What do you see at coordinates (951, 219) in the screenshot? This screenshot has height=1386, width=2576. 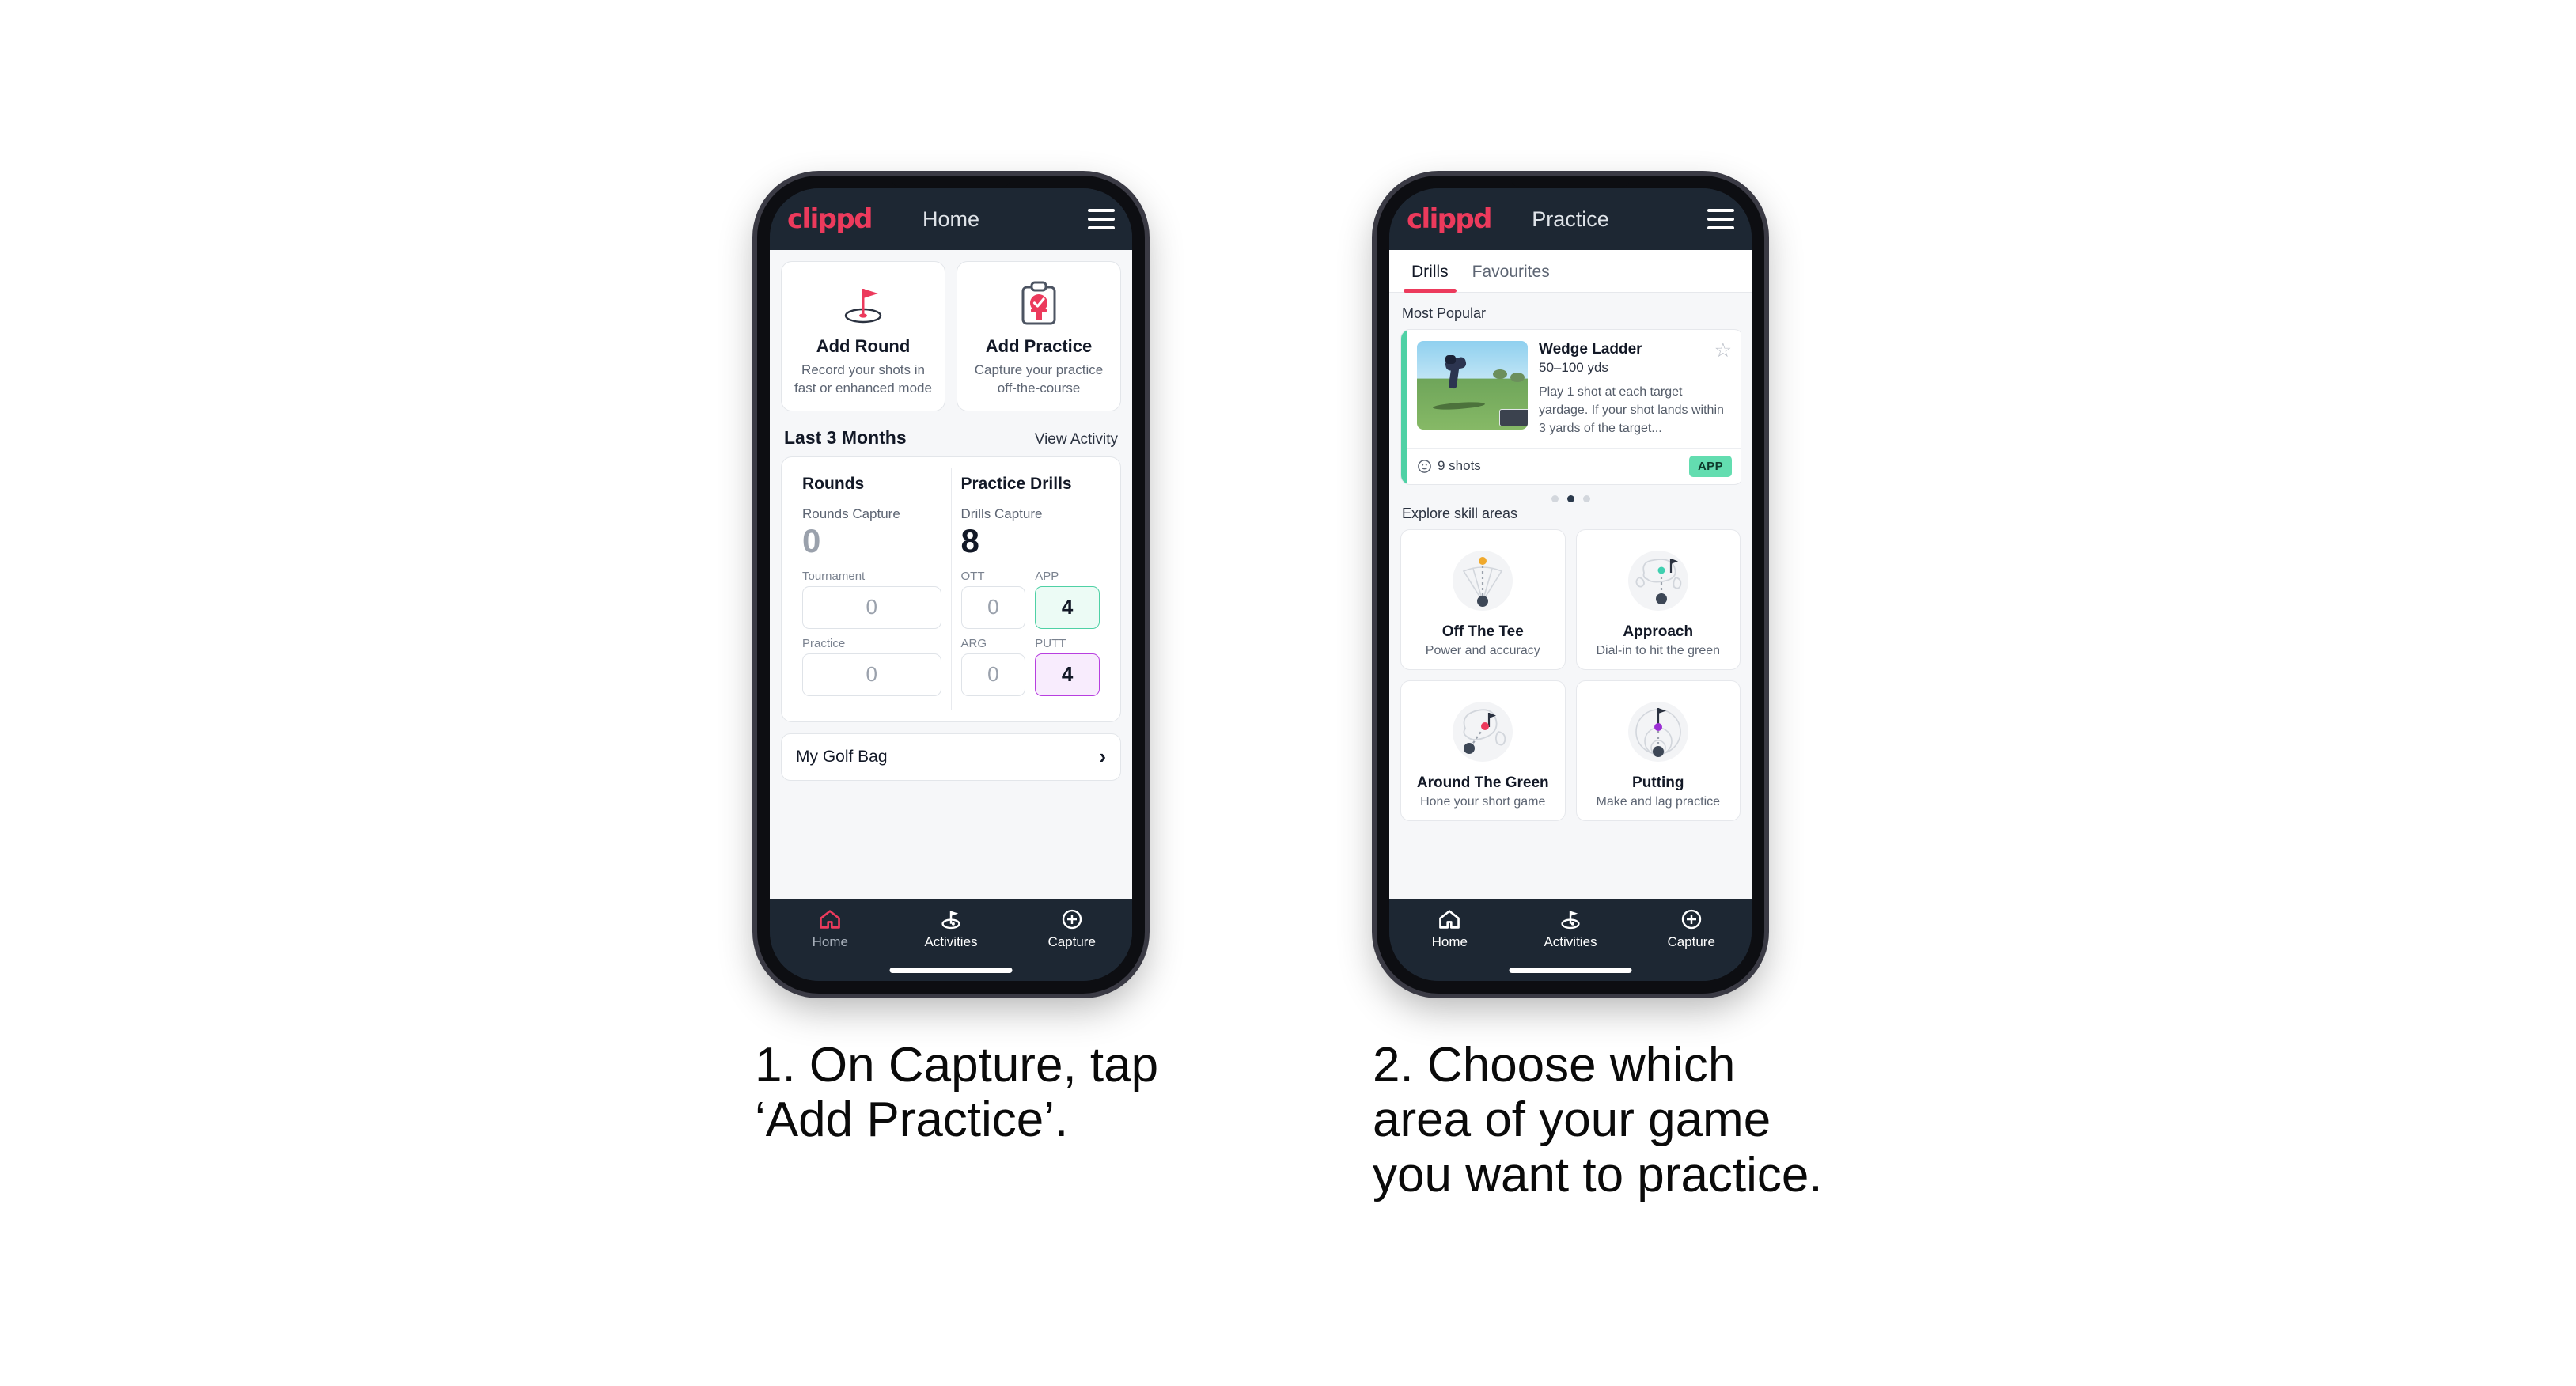 I see `app-header-home: clippd Home` at bounding box center [951, 219].